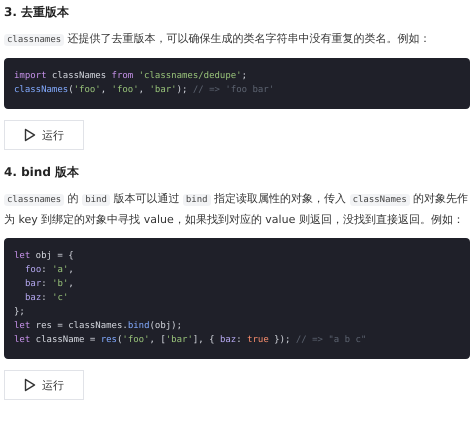 The height and width of the screenshot is (434, 474). I want to click on code-line: let className = res('foo', ['bar'], { baz: true }); // => "a b c", so click(191, 340).